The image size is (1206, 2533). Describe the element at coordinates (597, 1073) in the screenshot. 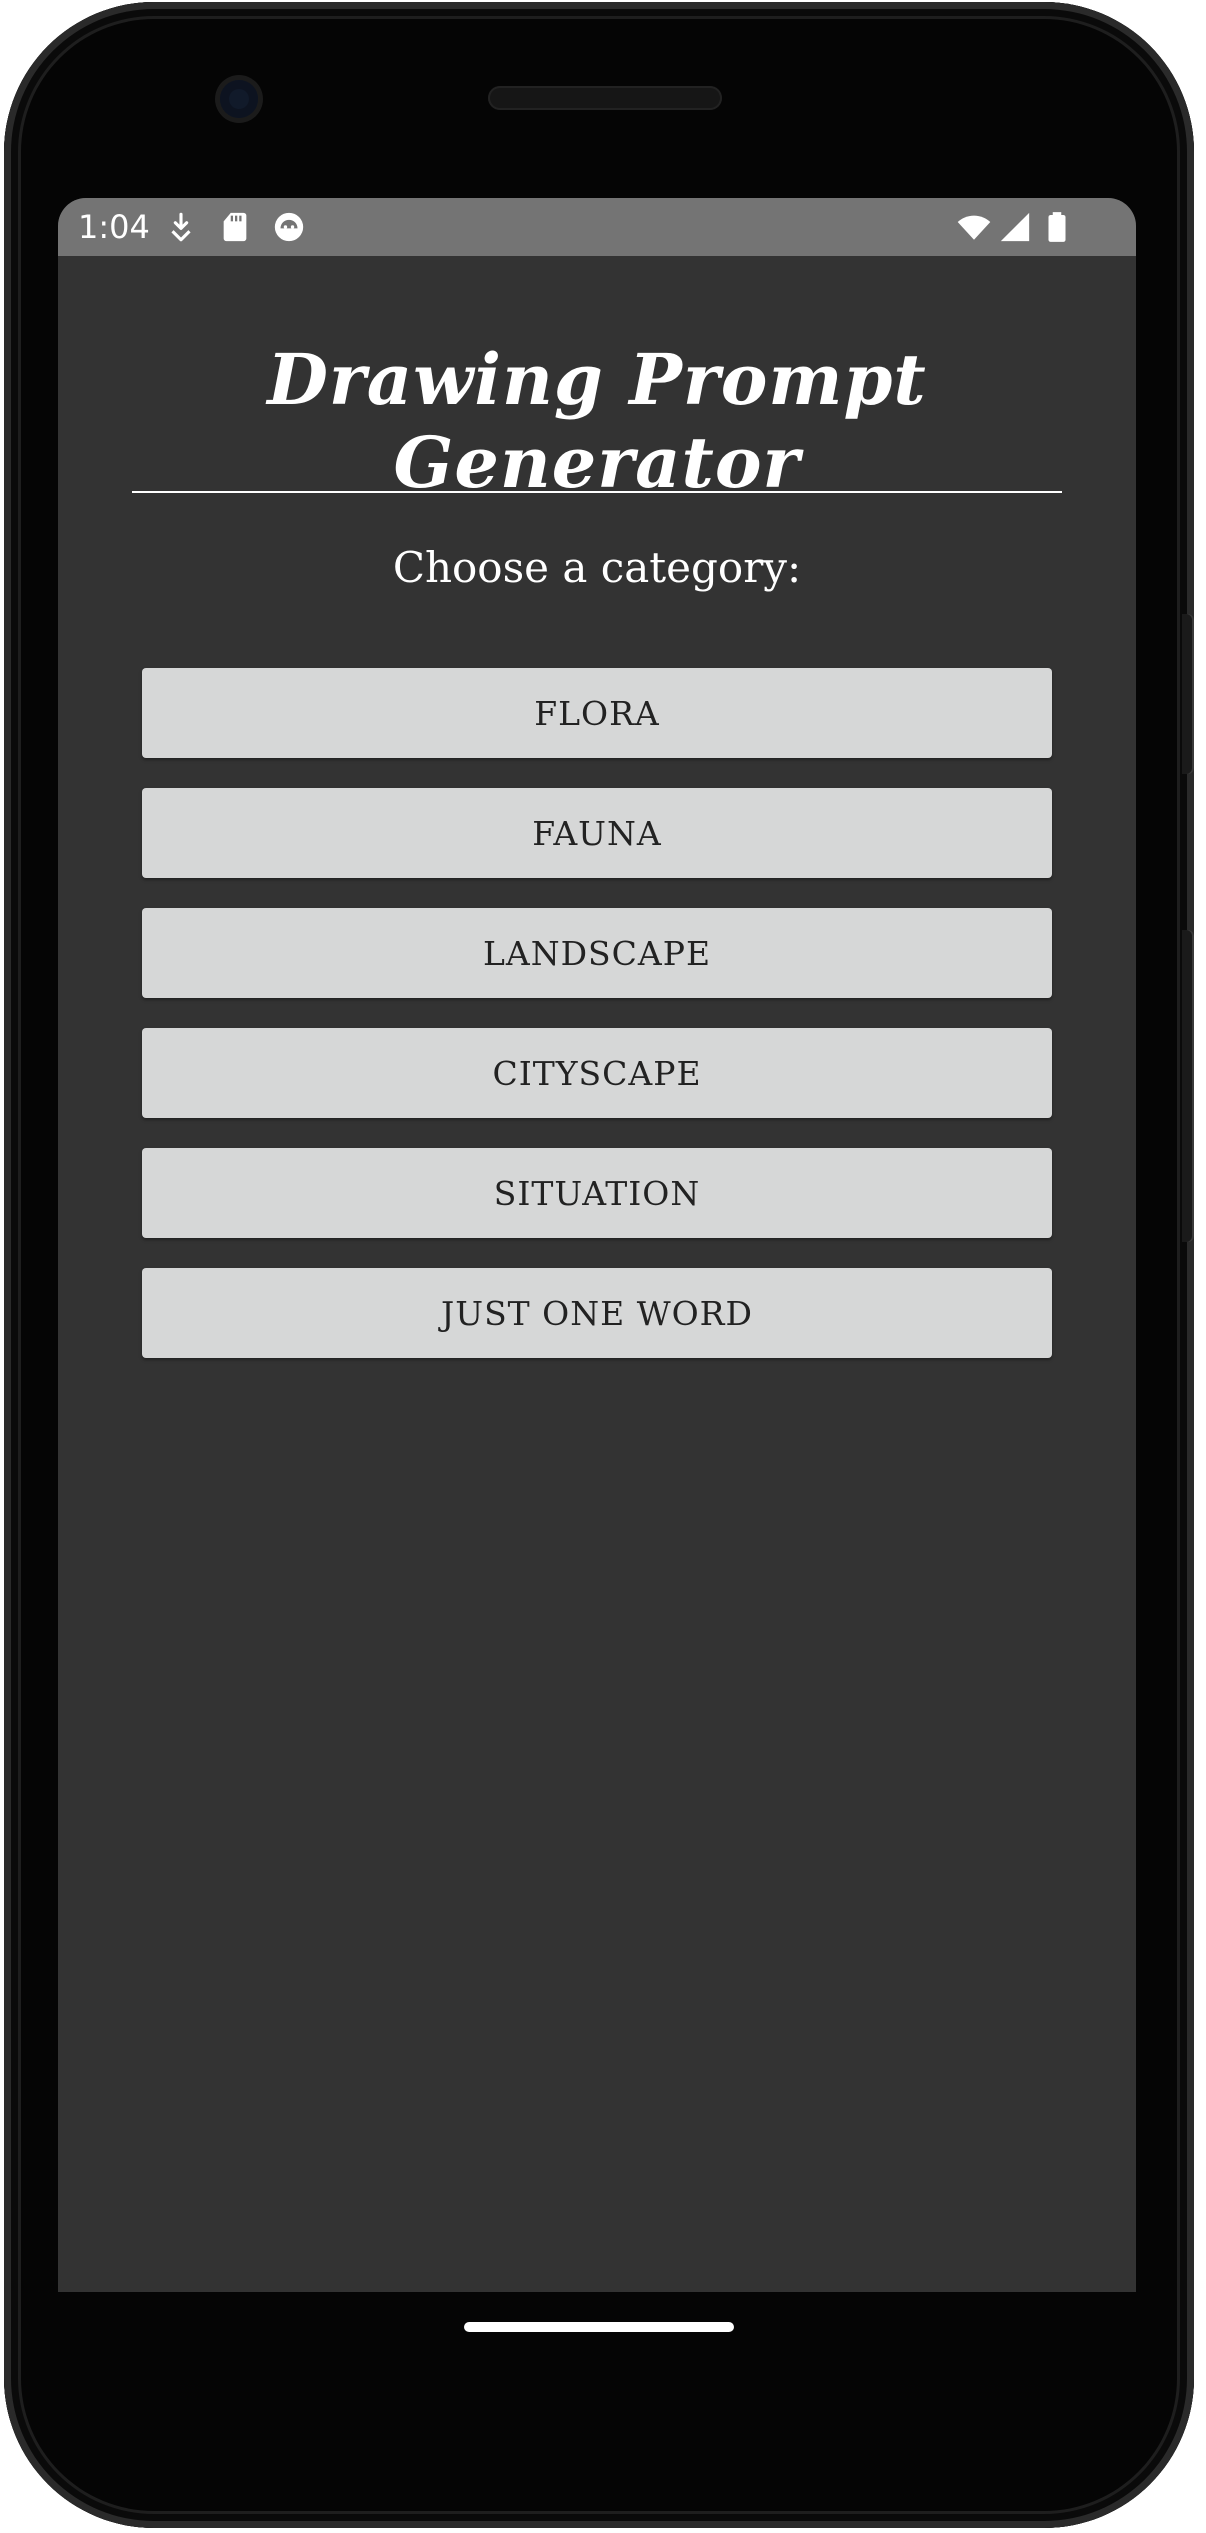

I see `cityscape-button: CITYSCAPE` at that location.